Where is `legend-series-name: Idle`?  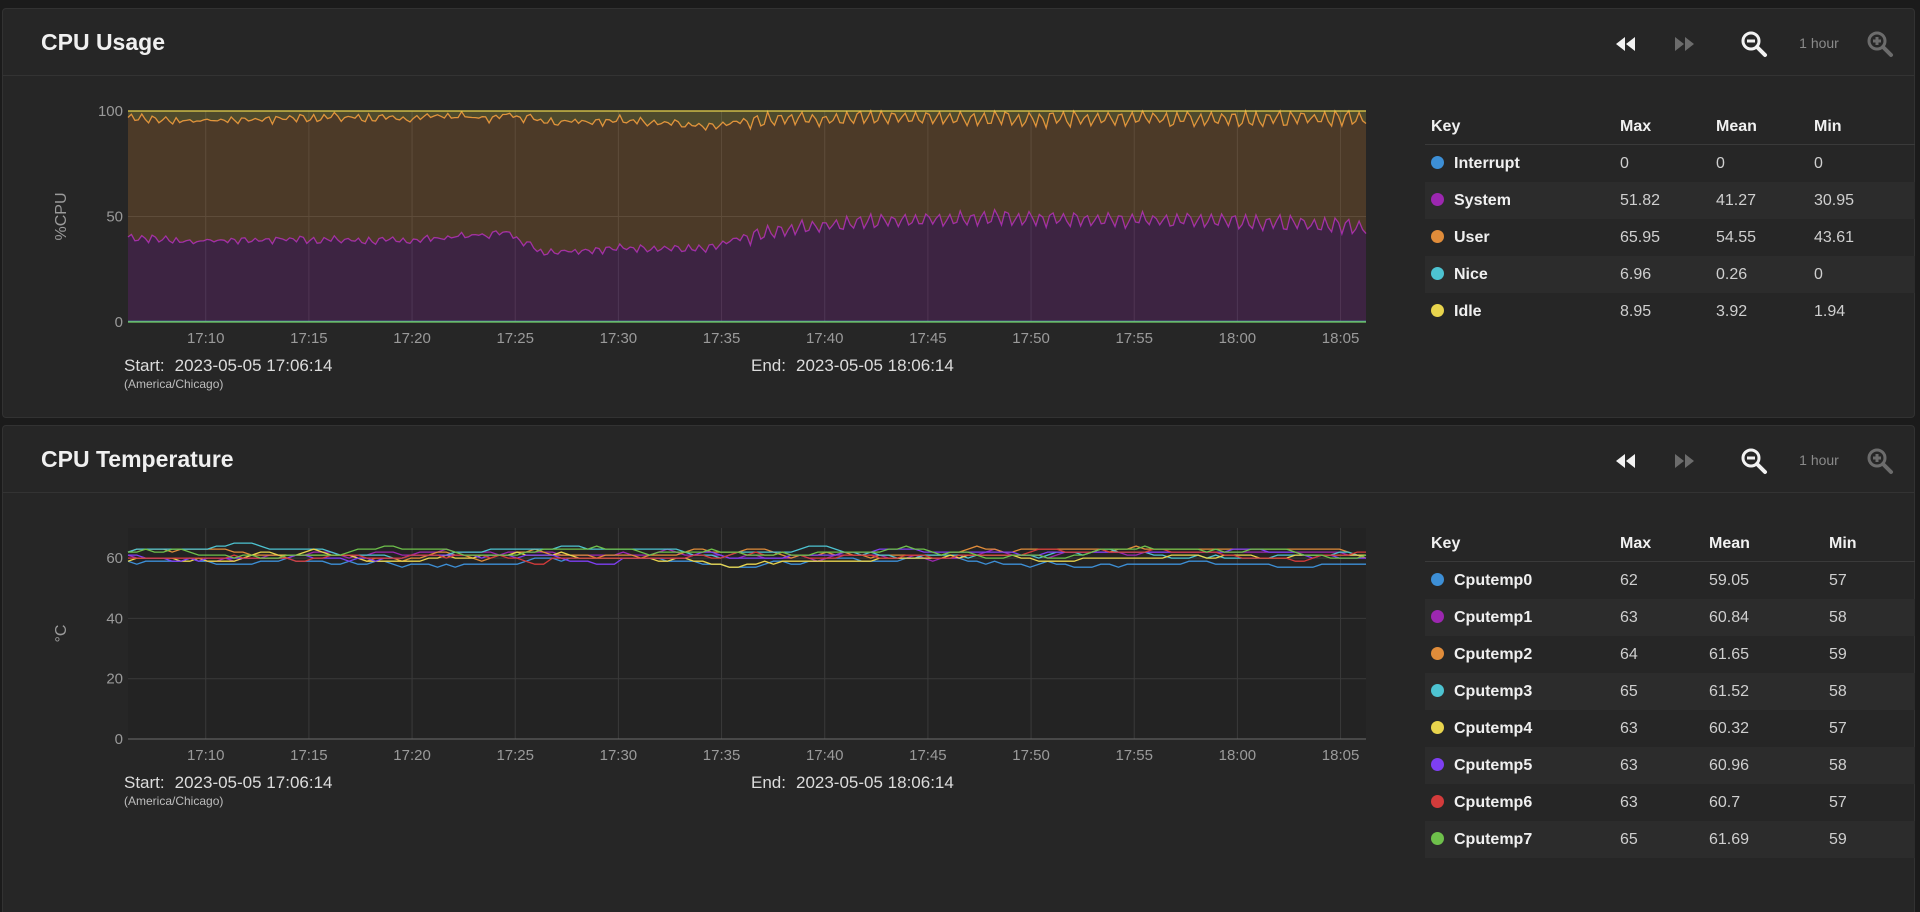 legend-series-name: Idle is located at coordinates (1468, 311).